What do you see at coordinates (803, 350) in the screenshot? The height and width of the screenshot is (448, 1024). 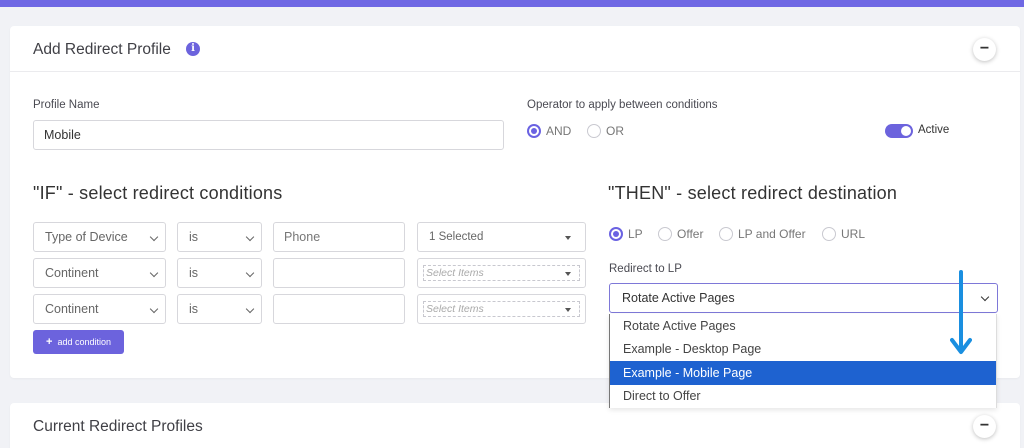 I see `dropdown-option: Example - Desktop Page` at bounding box center [803, 350].